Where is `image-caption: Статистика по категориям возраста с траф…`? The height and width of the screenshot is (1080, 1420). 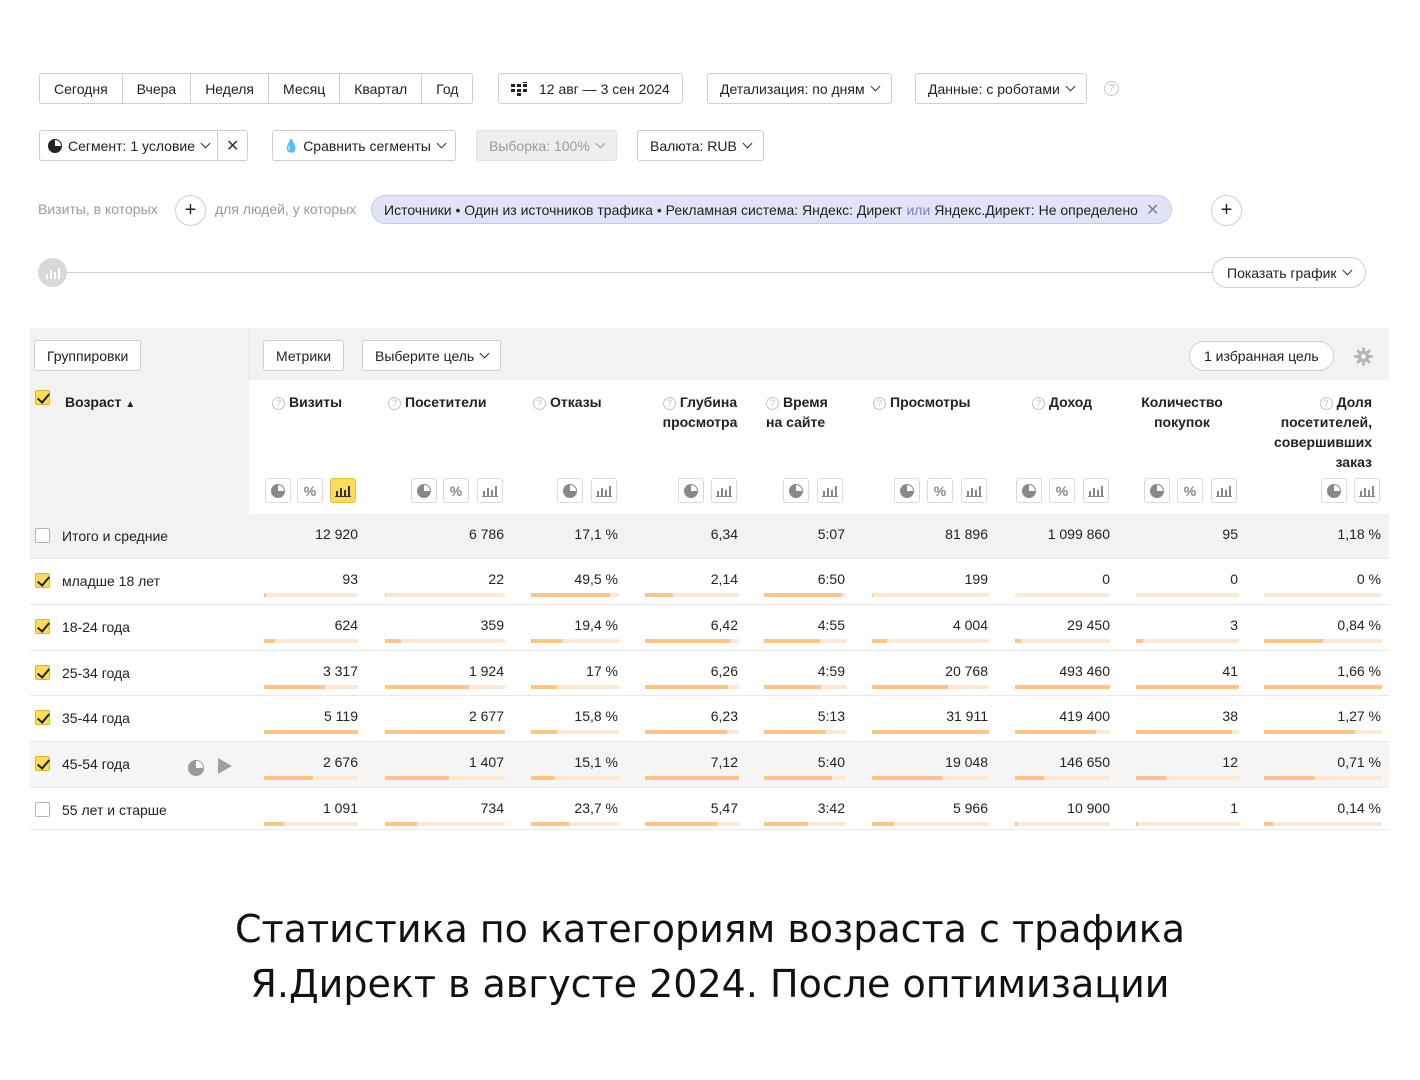
image-caption: Статистика по категориям возраста с траф… is located at coordinates (710, 957).